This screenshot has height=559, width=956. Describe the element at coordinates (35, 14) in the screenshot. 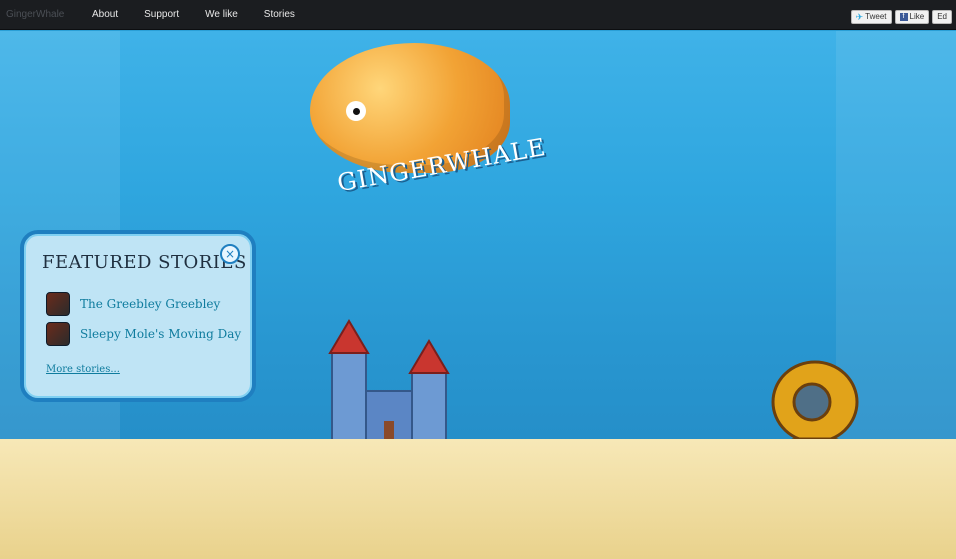

I see `brand-text: GingerWhale` at that location.